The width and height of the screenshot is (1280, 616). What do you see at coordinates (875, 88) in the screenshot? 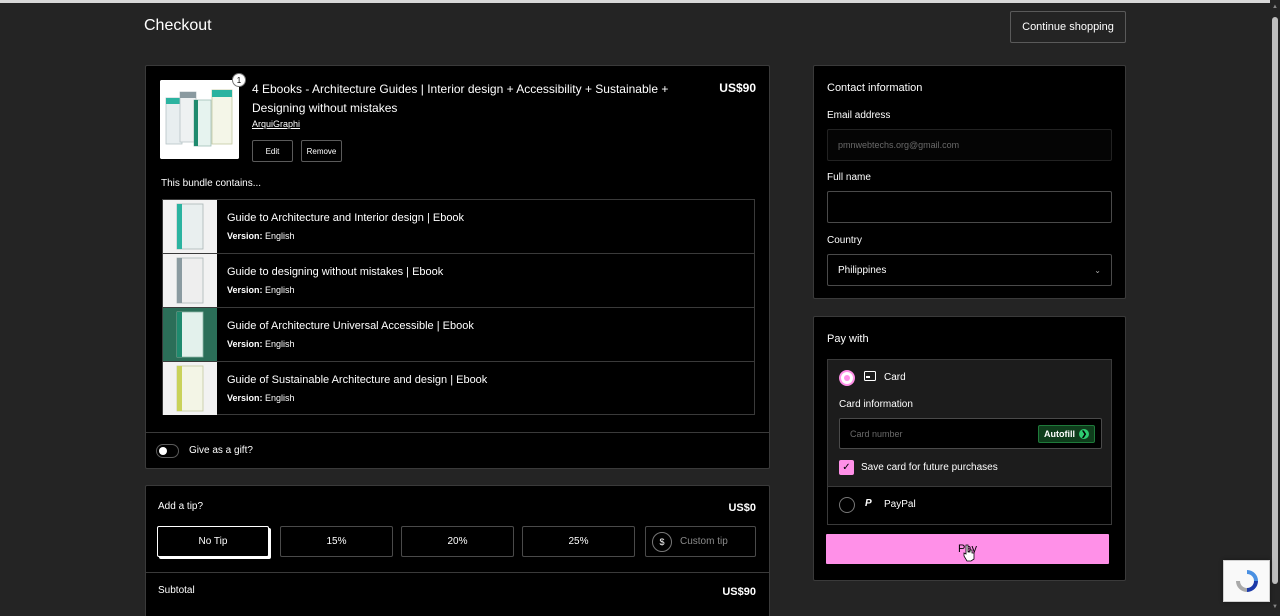
I see `contact-heading: Contact information` at bounding box center [875, 88].